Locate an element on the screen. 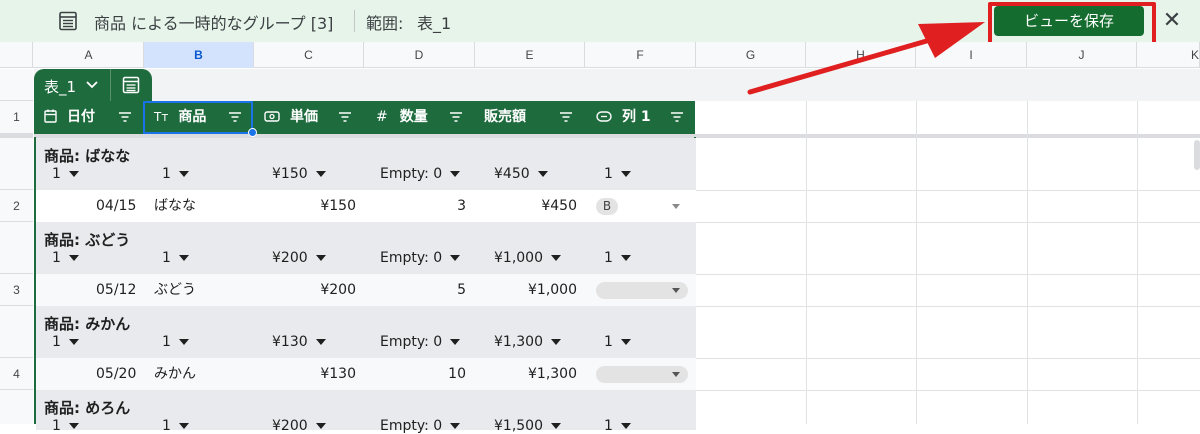 The width and height of the screenshot is (1200, 434). cell-sales: ¥1,000 is located at coordinates (552, 290).